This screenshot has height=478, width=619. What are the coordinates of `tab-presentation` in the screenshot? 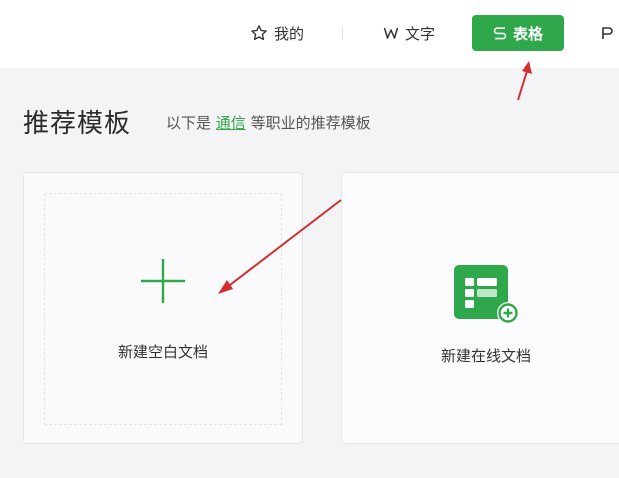 It's located at (609, 33).